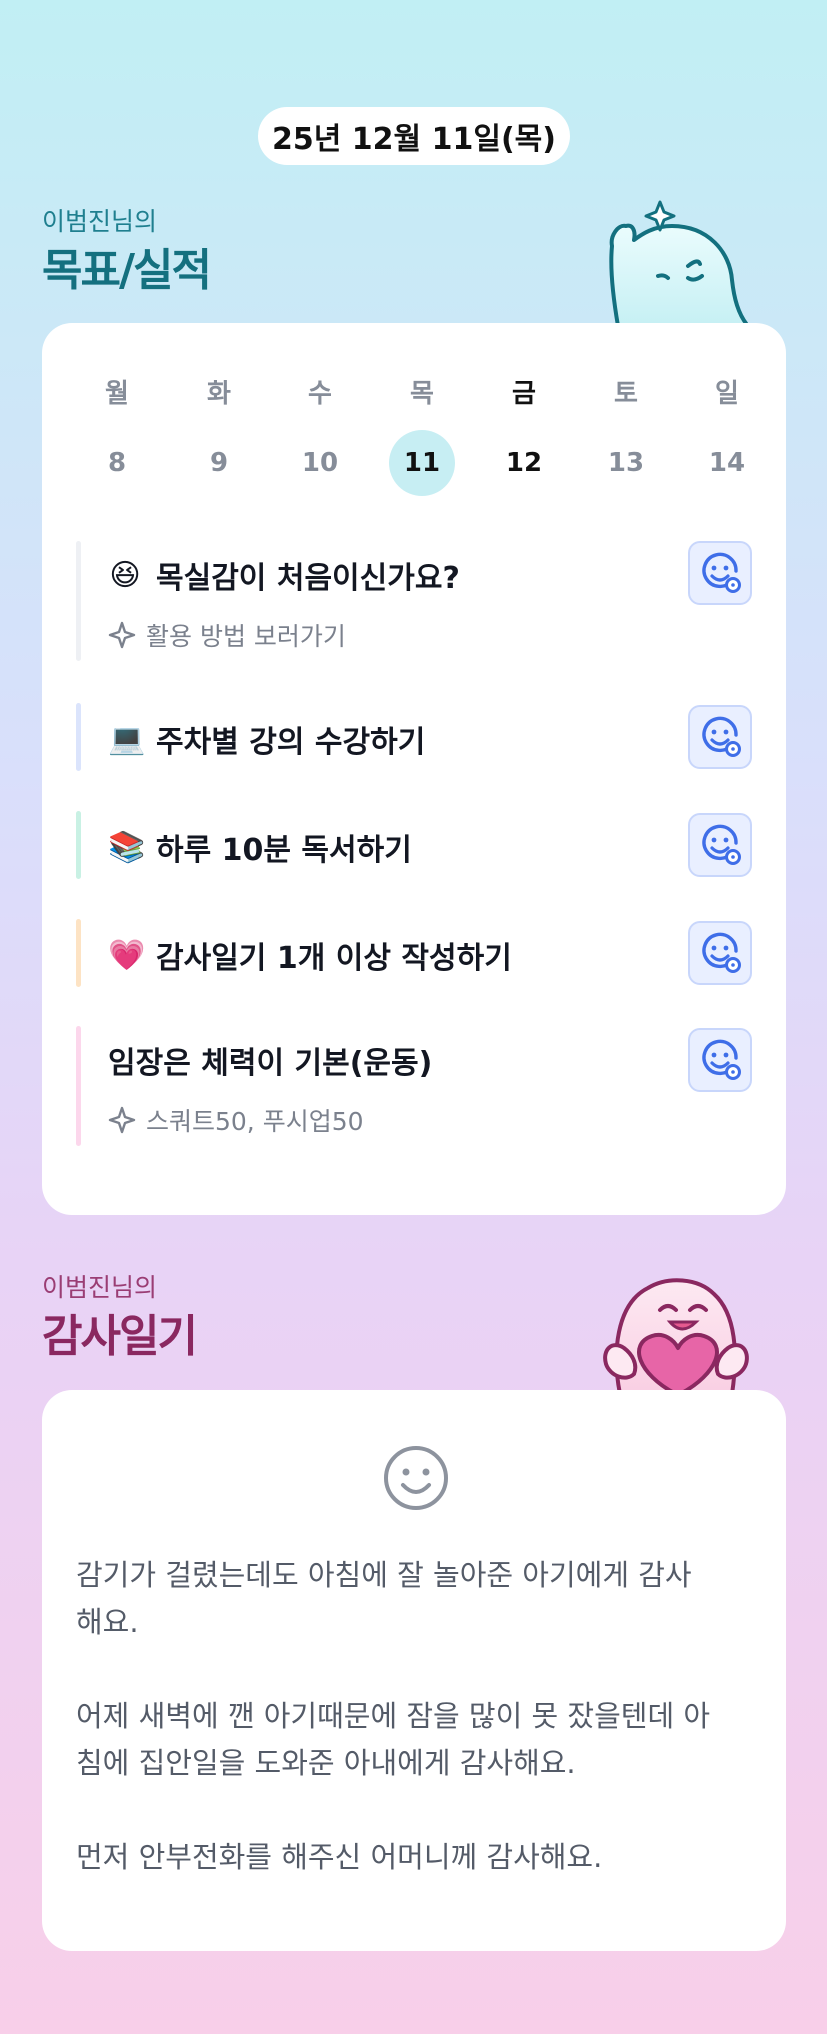  Describe the element at coordinates (414, 845) in the screenshot. I see `goal-item: 📚 하루 10분 독서하기` at that location.